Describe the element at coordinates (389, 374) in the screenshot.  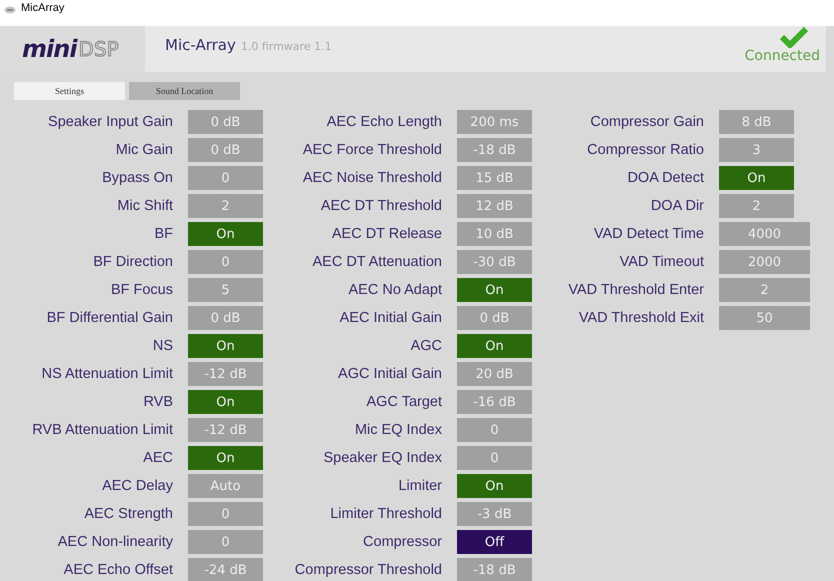
I see `setting-label: AGC Initial Gain` at that location.